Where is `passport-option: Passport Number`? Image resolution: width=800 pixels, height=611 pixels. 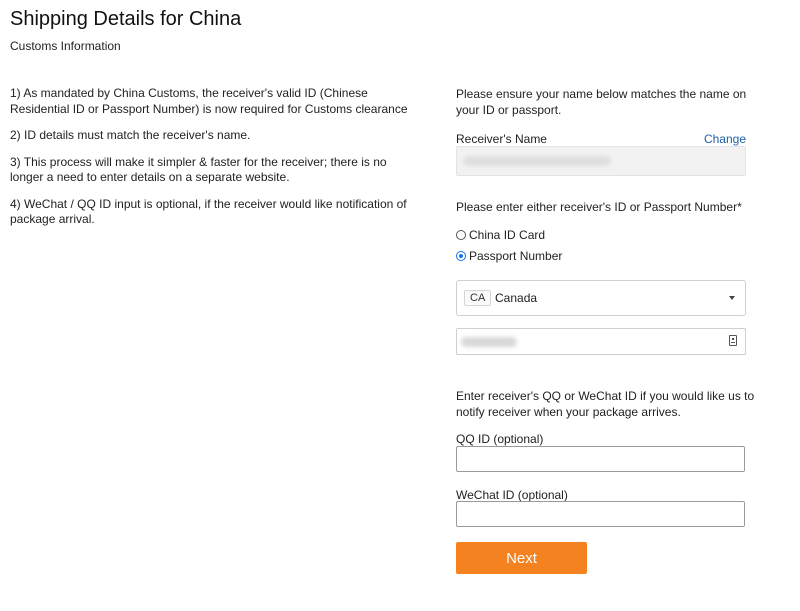
passport-option: Passport Number is located at coordinates (509, 256).